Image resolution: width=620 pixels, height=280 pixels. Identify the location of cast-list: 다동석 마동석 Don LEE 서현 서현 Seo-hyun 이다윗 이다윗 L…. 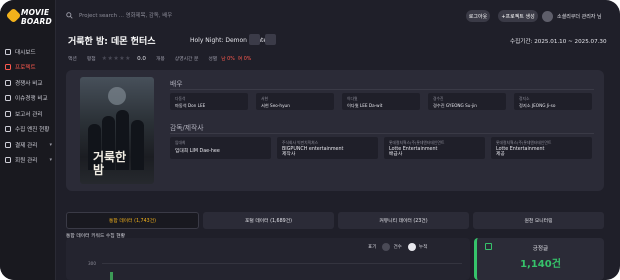
(381, 101).